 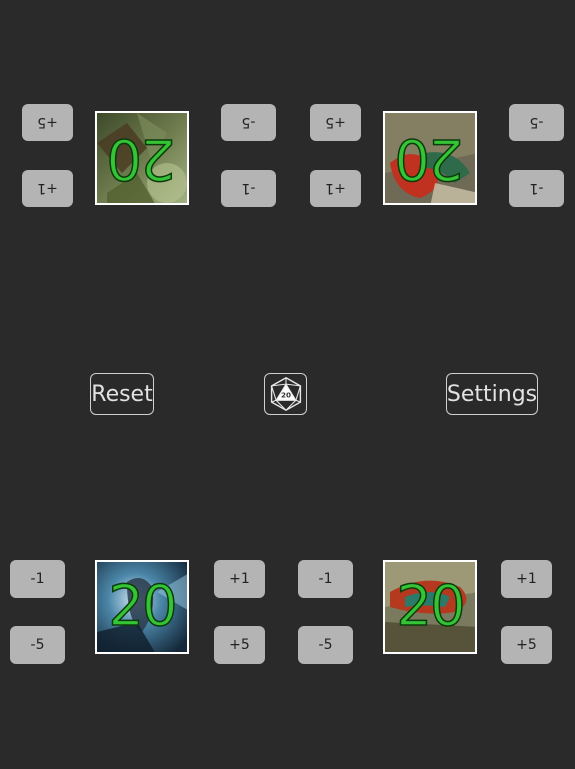 What do you see at coordinates (37, 645) in the screenshot?
I see `p3-minus5-button: -5` at bounding box center [37, 645].